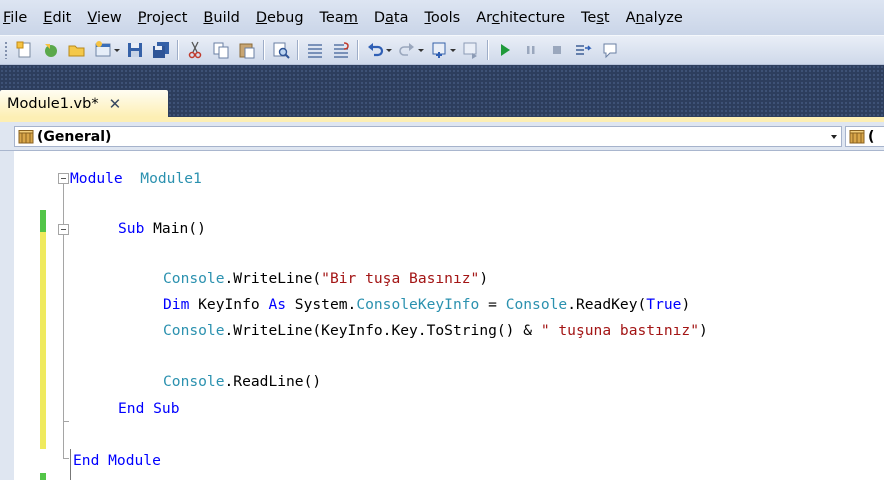 The image size is (884, 480). Describe the element at coordinates (162, 228) in the screenshot. I see `code-line: Sub Main()` at that location.